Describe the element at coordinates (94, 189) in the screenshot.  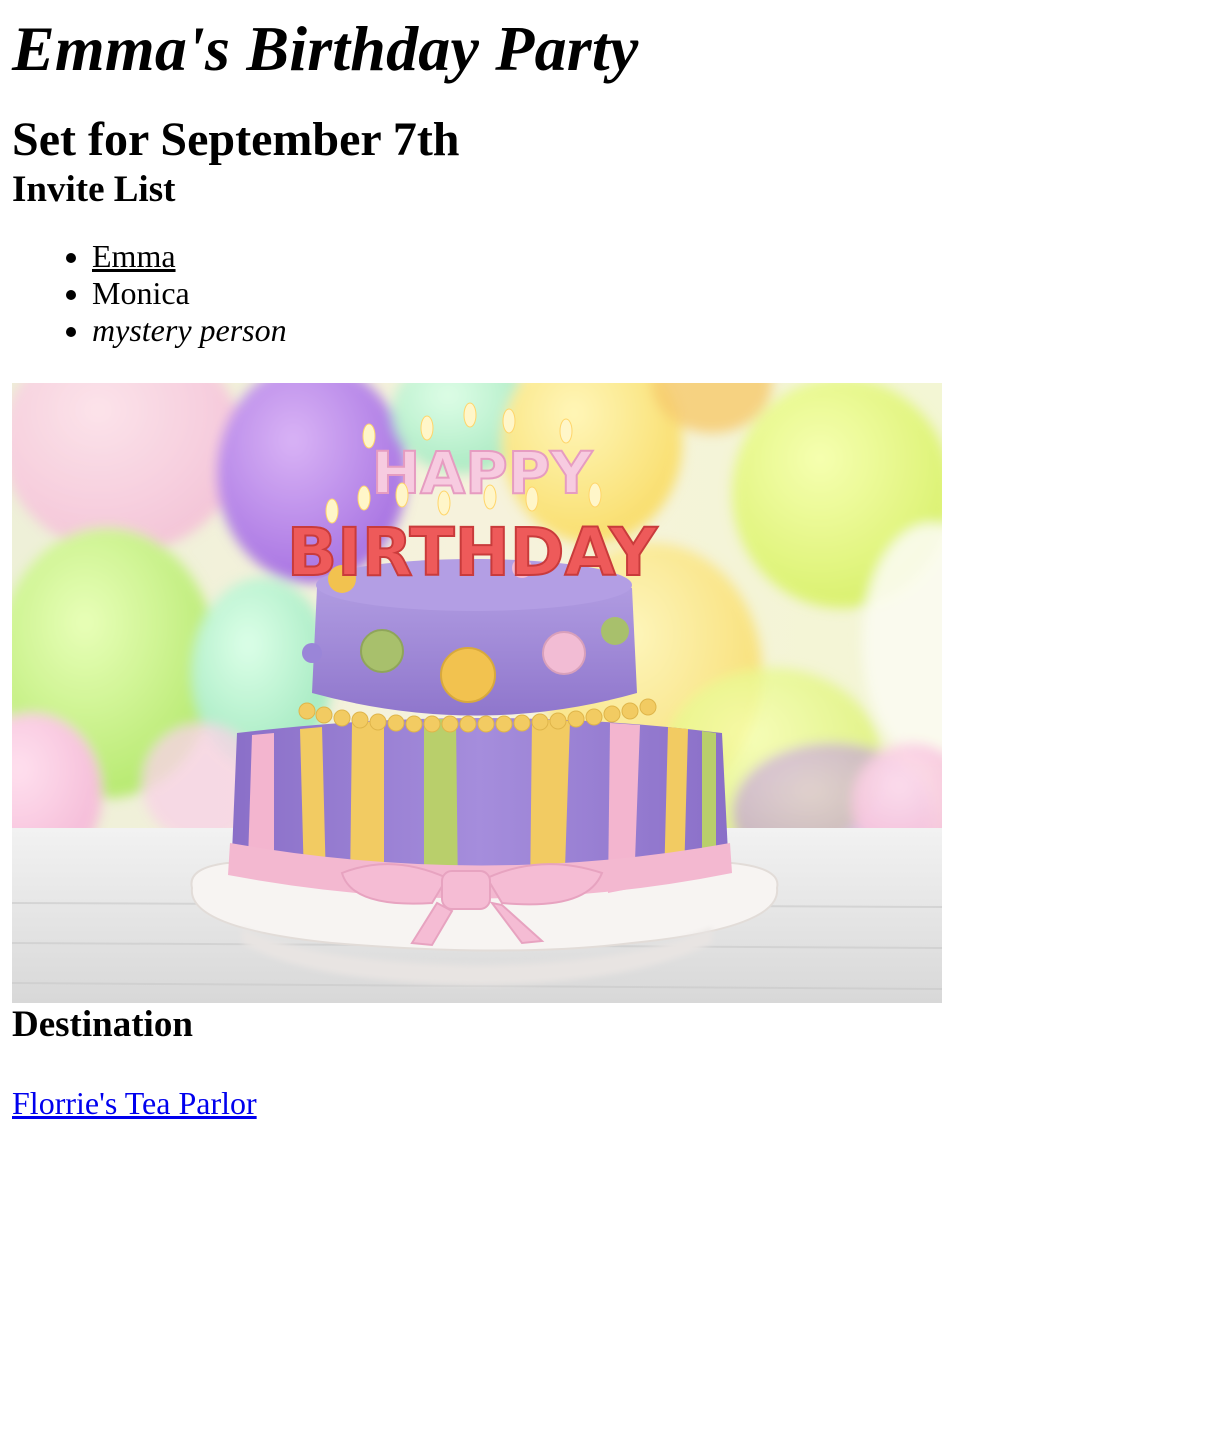
I see `invite-list-heading: Invite List` at that location.